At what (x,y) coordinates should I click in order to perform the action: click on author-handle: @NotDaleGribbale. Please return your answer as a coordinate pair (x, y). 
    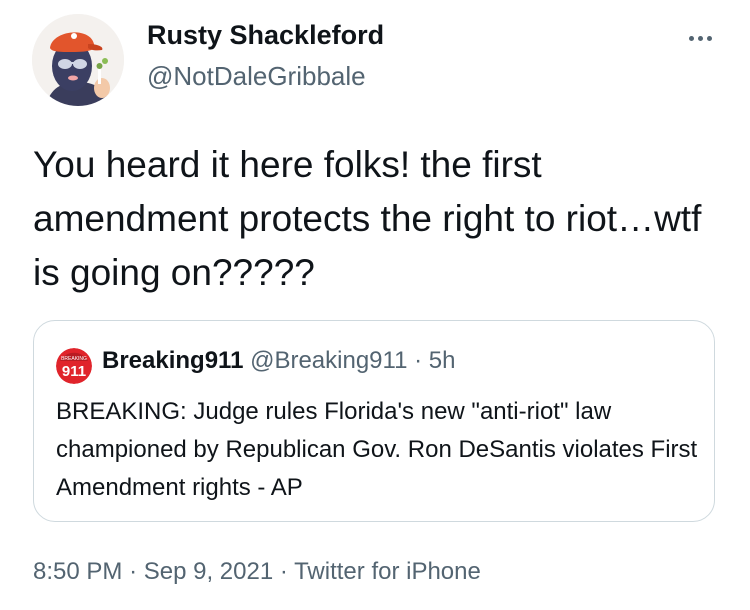
    Looking at the image, I should click on (256, 76).